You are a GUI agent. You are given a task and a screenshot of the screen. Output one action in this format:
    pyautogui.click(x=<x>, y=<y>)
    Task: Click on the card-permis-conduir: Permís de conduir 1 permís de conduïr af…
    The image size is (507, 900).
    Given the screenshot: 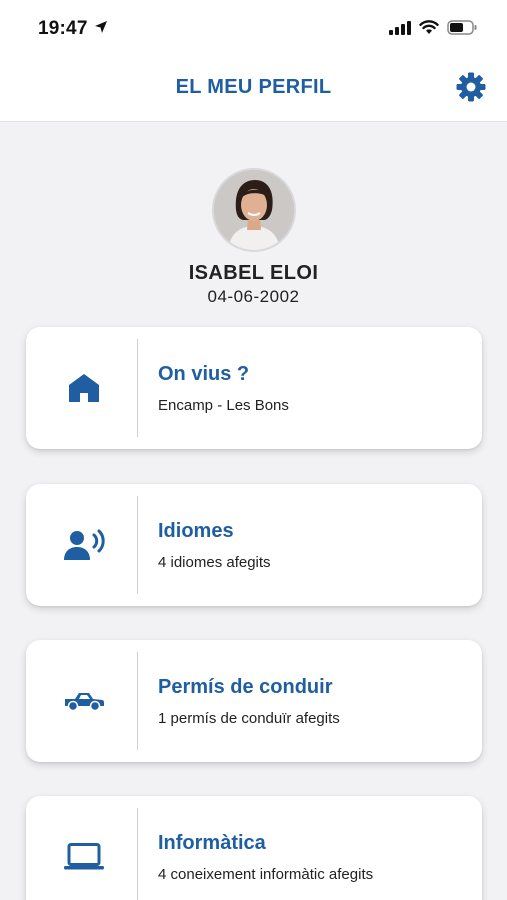 What is the action you would take?
    pyautogui.click(x=254, y=701)
    